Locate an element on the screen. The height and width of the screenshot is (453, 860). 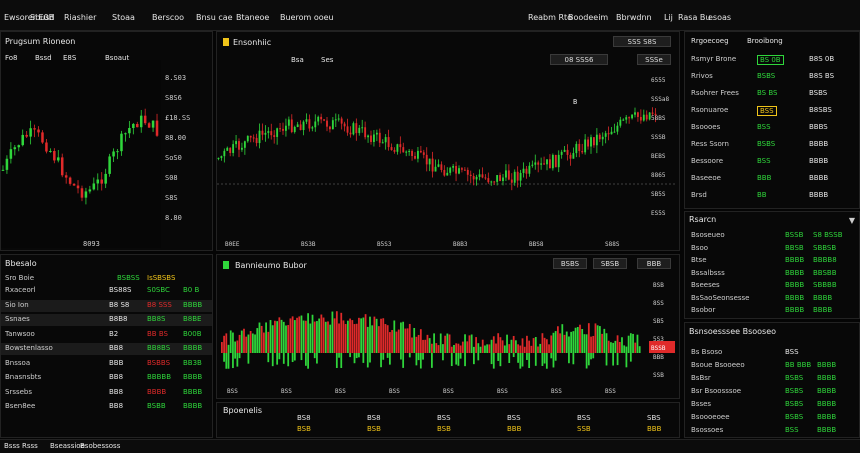
top-right-item: Bbrwdnn is located at coordinates (634, 17).